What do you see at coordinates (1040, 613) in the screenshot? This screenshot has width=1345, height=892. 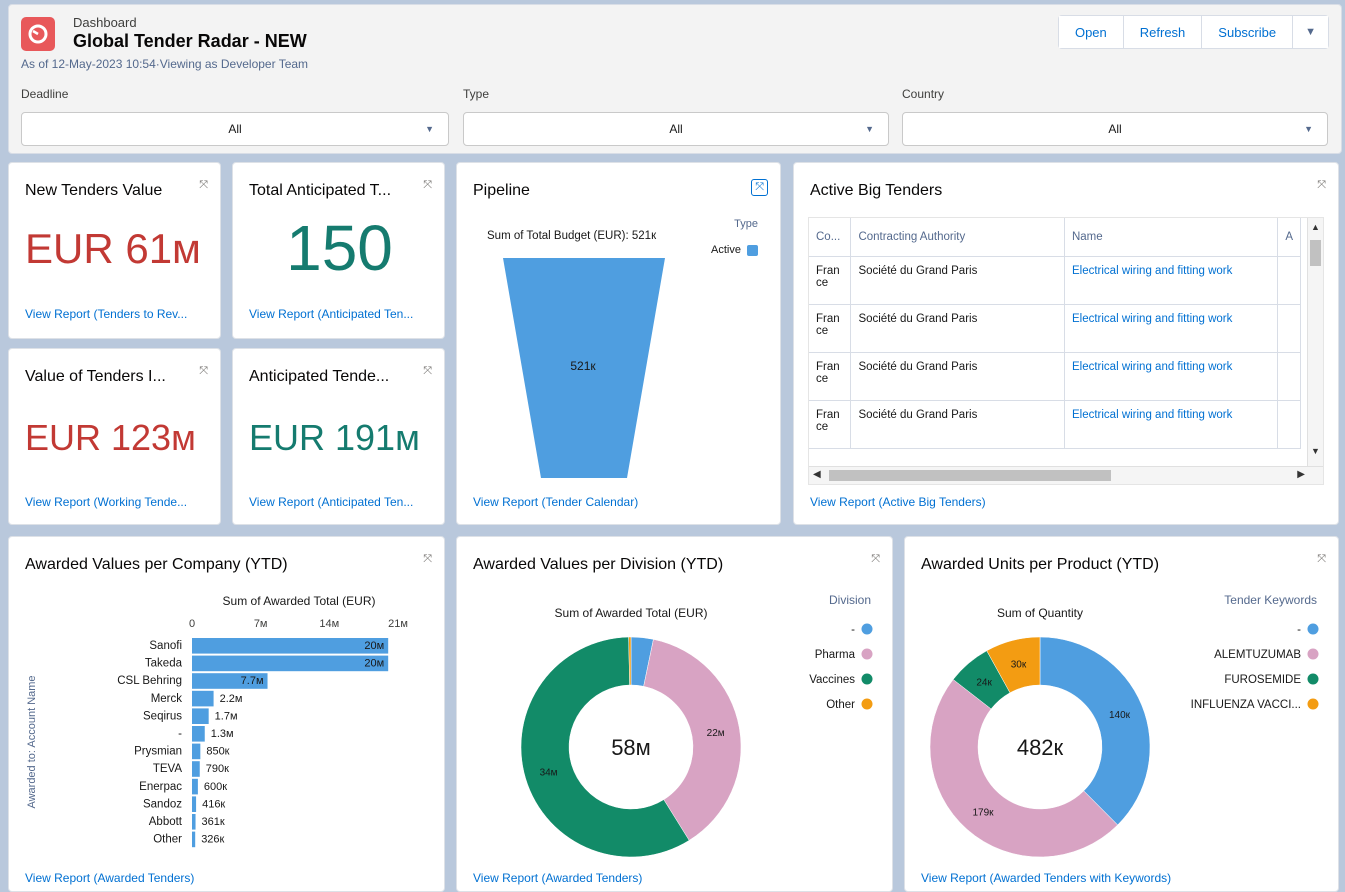 I see `chart-title: Sum of Quantity` at bounding box center [1040, 613].